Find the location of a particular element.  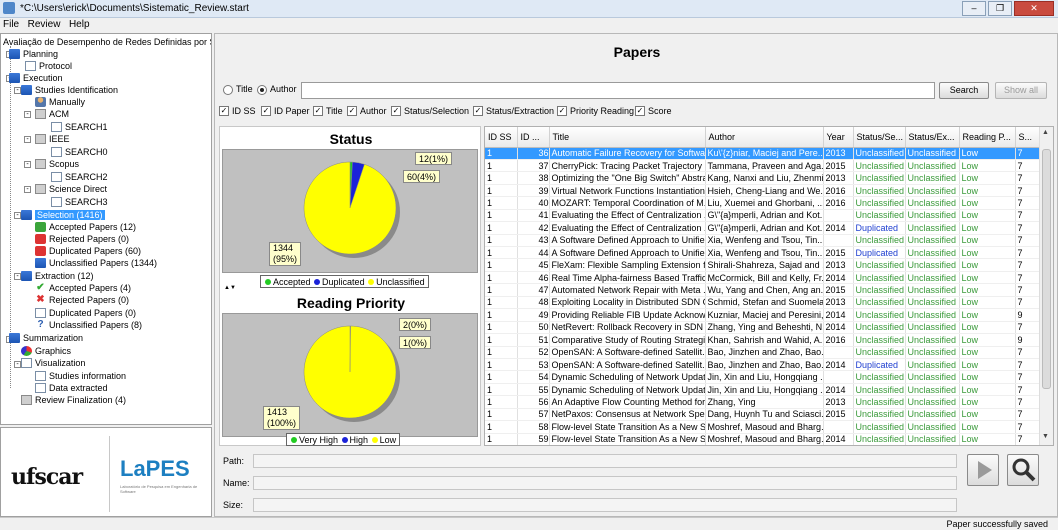

search-input is located at coordinates (618, 90).